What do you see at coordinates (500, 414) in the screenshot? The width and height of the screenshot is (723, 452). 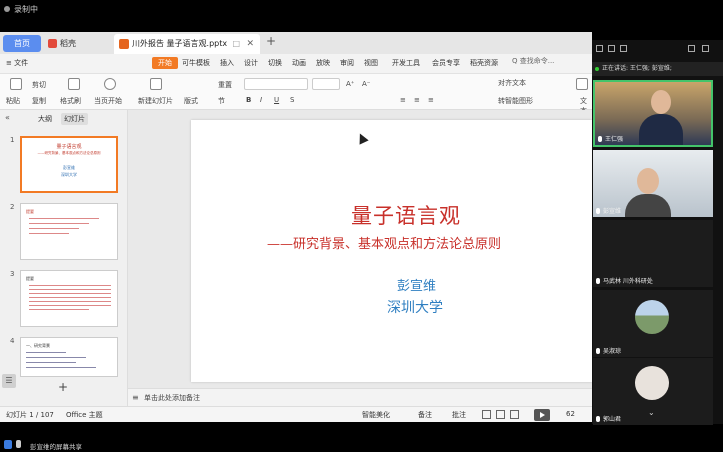 I see `slide-sorter-icon` at bounding box center [500, 414].